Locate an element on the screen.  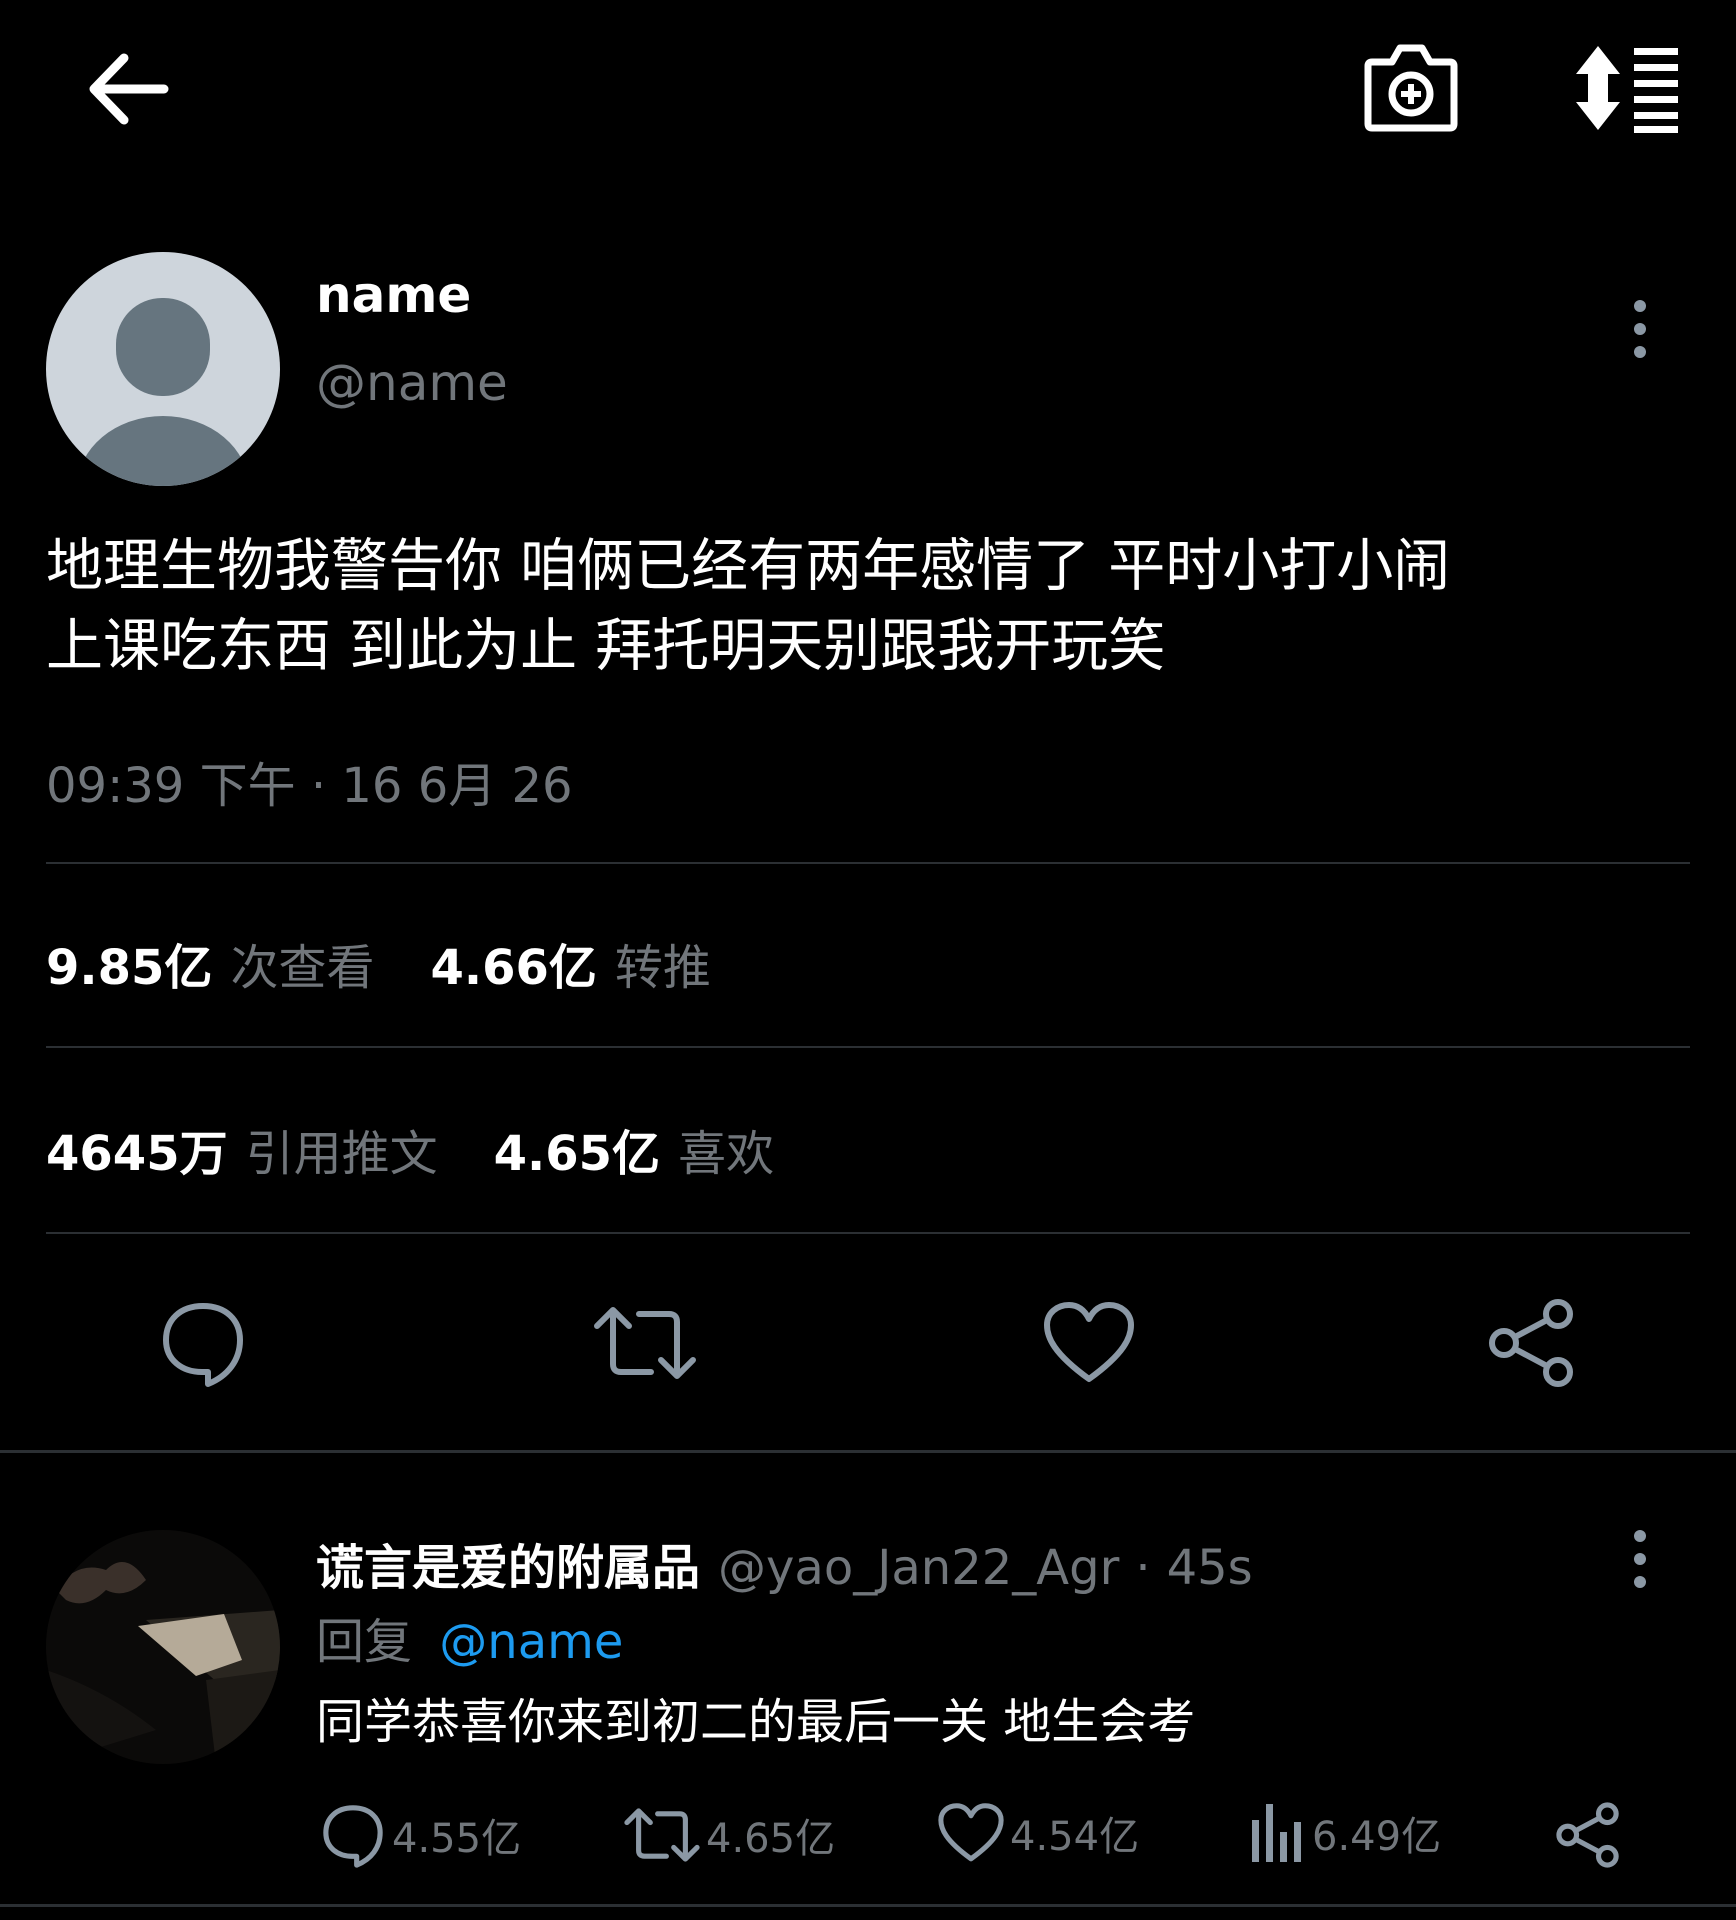
views-chart-icon is located at coordinates (1276, 1833).